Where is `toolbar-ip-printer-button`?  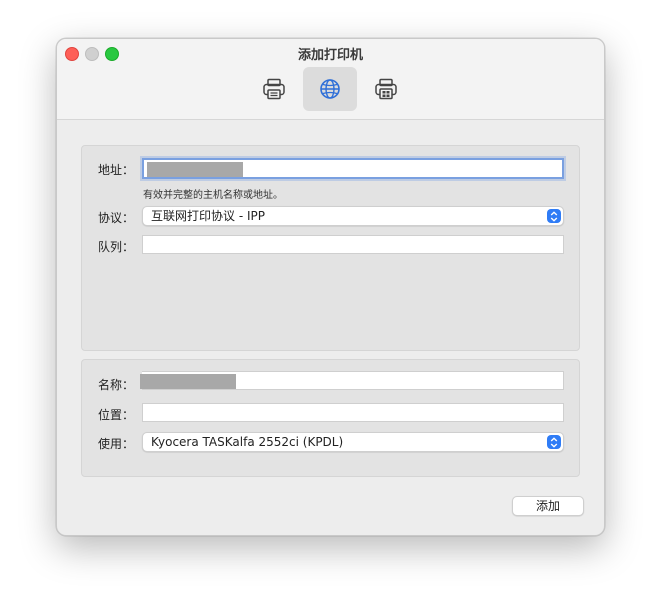 toolbar-ip-printer-button is located at coordinates (330, 89).